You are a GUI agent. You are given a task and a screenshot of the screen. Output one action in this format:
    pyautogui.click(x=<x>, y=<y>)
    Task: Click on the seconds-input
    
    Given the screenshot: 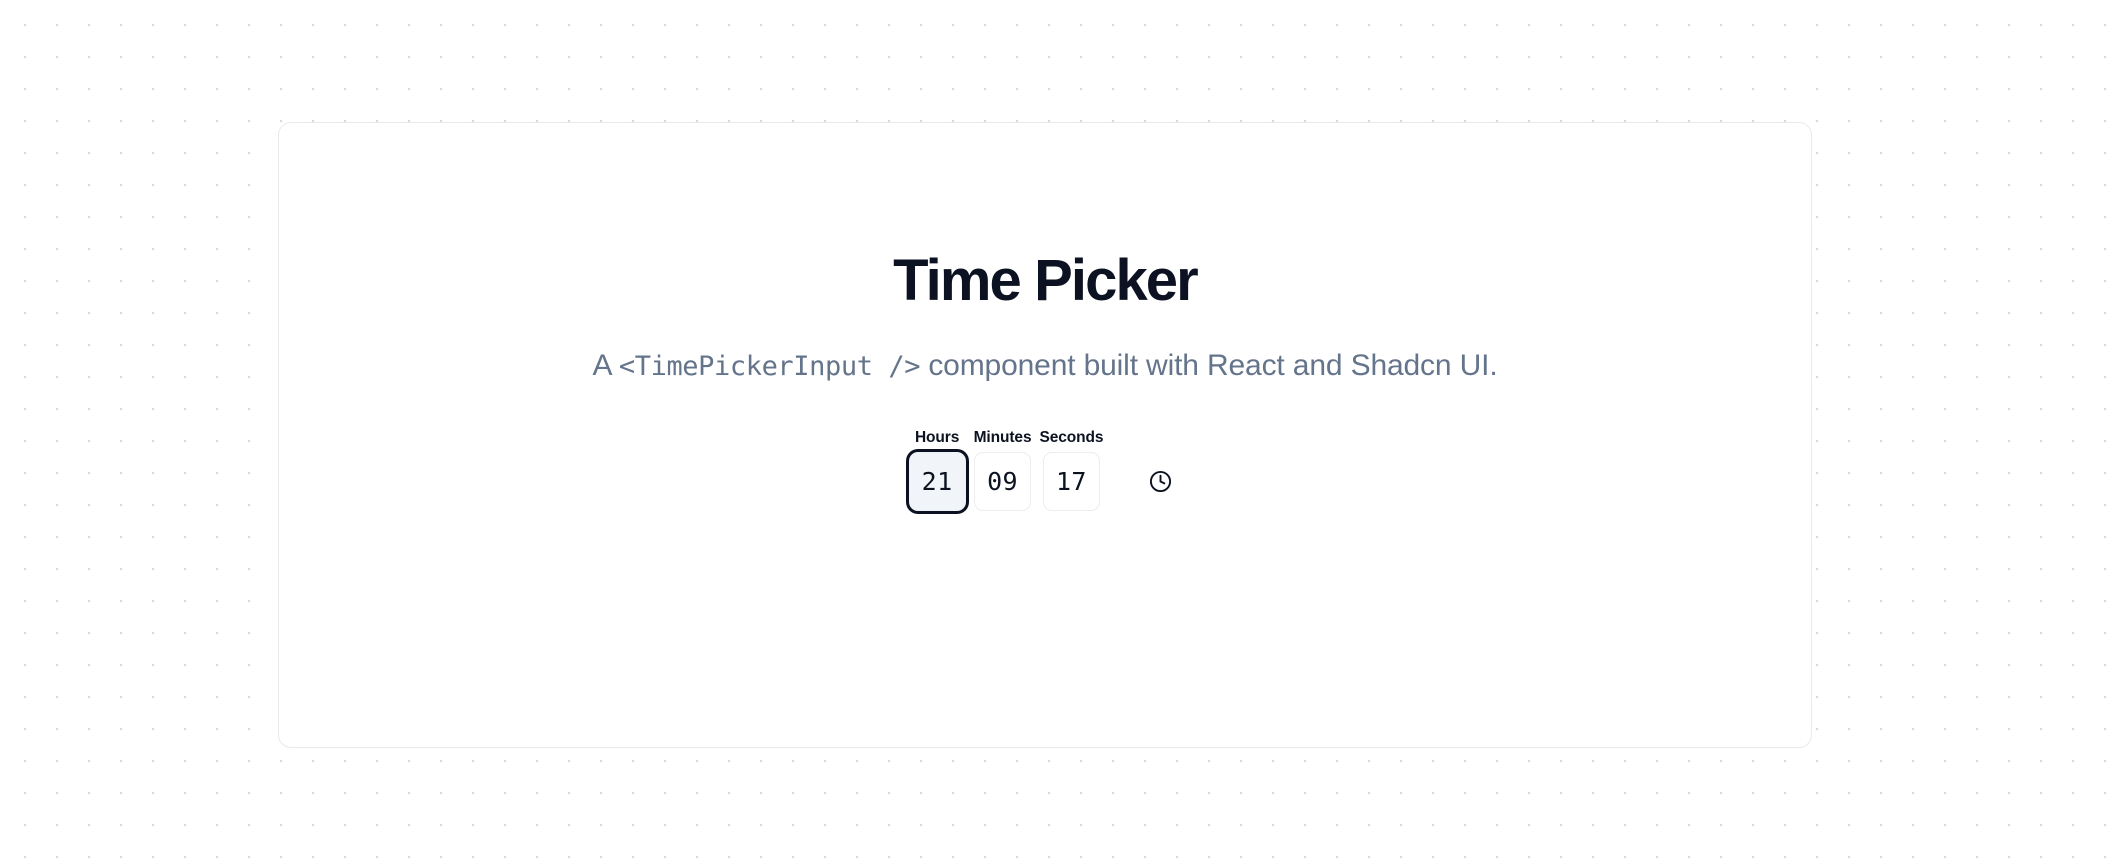 What is the action you would take?
    pyautogui.click(x=1071, y=481)
    